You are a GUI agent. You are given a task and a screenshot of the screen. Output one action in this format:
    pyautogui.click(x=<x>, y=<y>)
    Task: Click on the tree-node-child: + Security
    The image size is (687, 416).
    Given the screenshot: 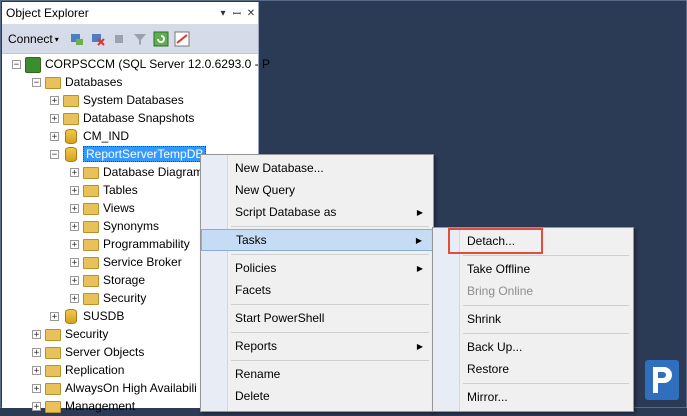 What is the action you would take?
    pyautogui.click(x=108, y=298)
    